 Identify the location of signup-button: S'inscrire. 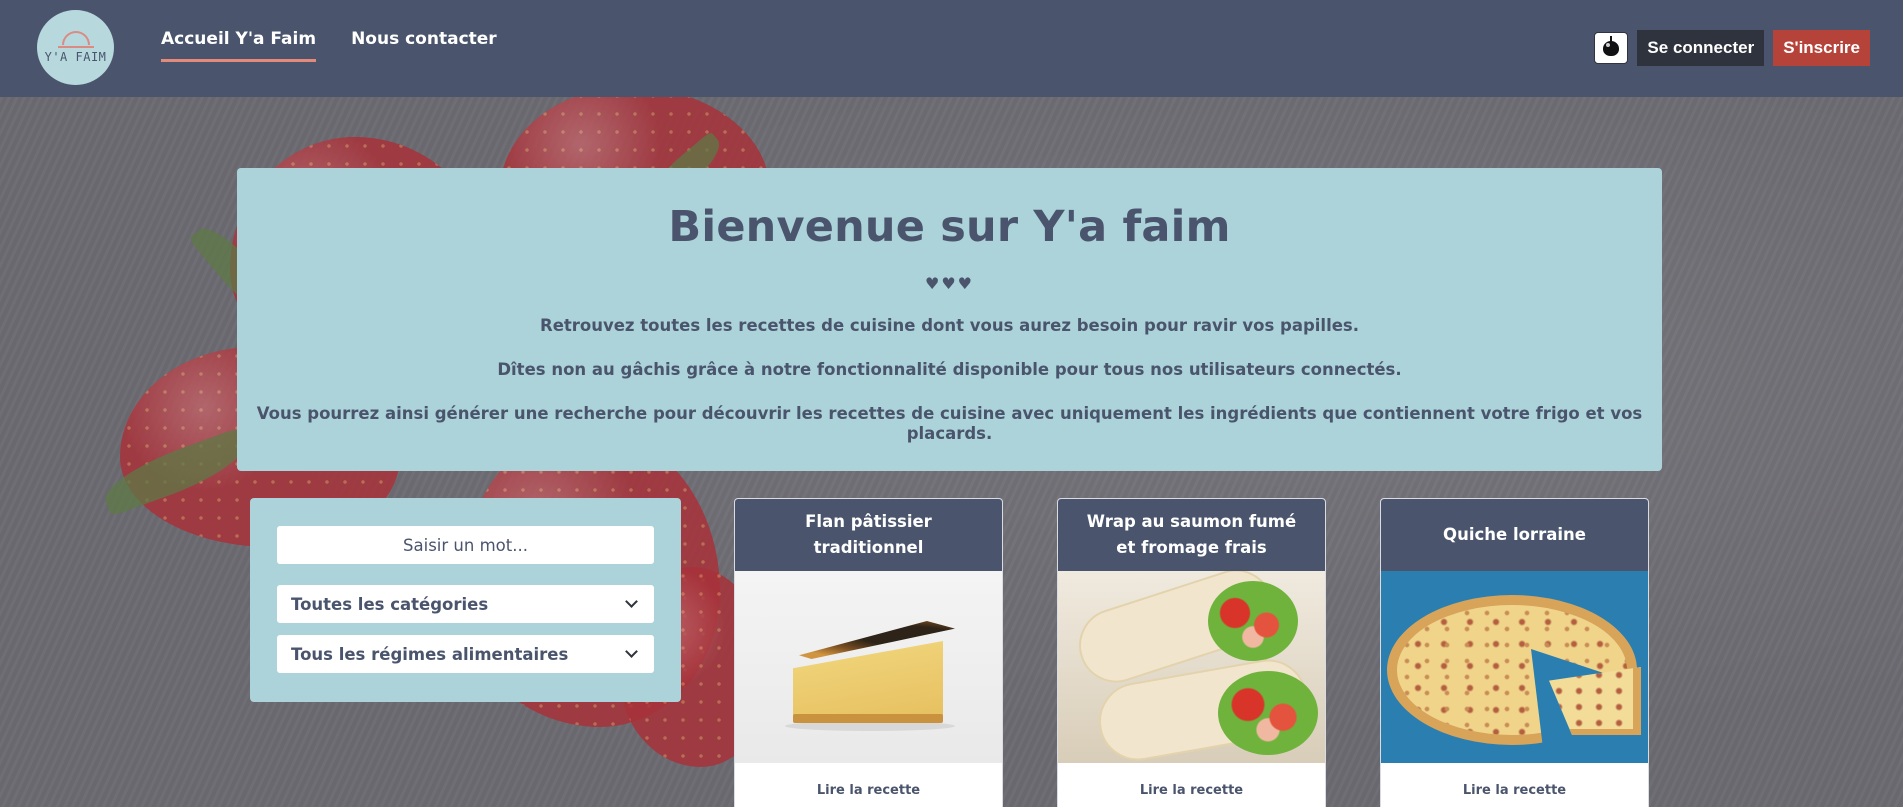
(1821, 48).